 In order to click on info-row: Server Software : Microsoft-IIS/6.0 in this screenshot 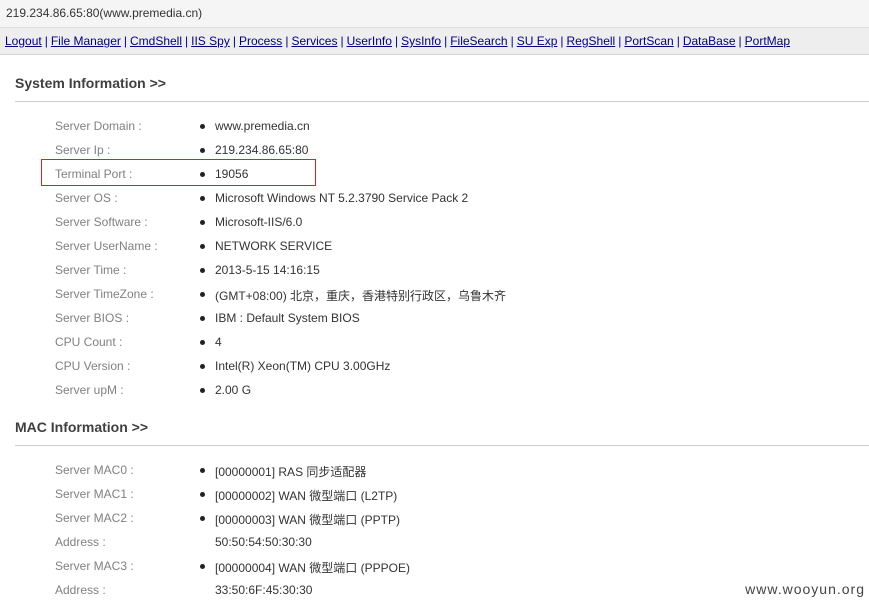, I will do `click(434, 222)`.